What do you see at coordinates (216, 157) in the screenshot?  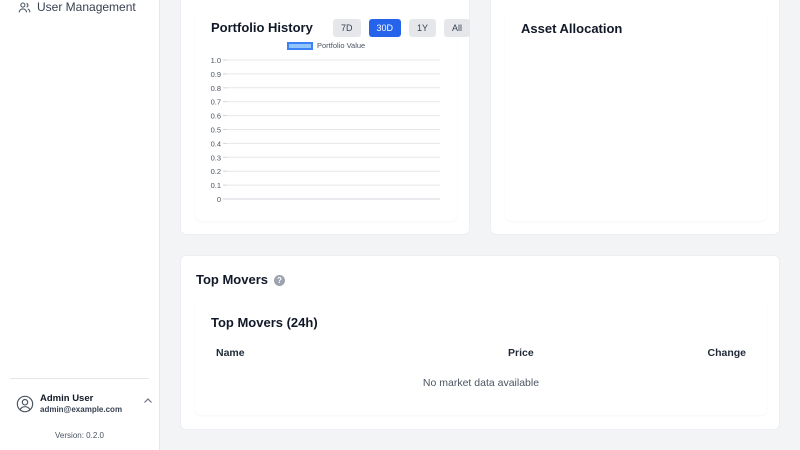 I see `y-axis-tick-label: 0.3` at bounding box center [216, 157].